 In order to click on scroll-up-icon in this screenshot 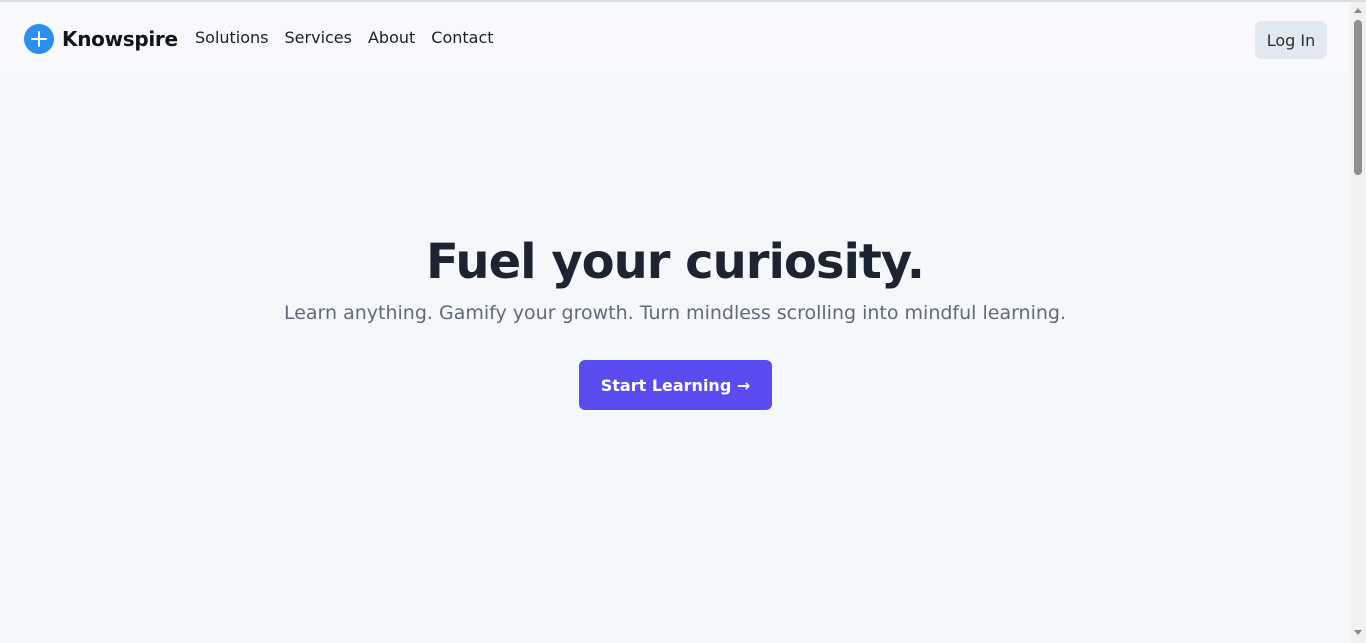, I will do `click(1358, 10)`.